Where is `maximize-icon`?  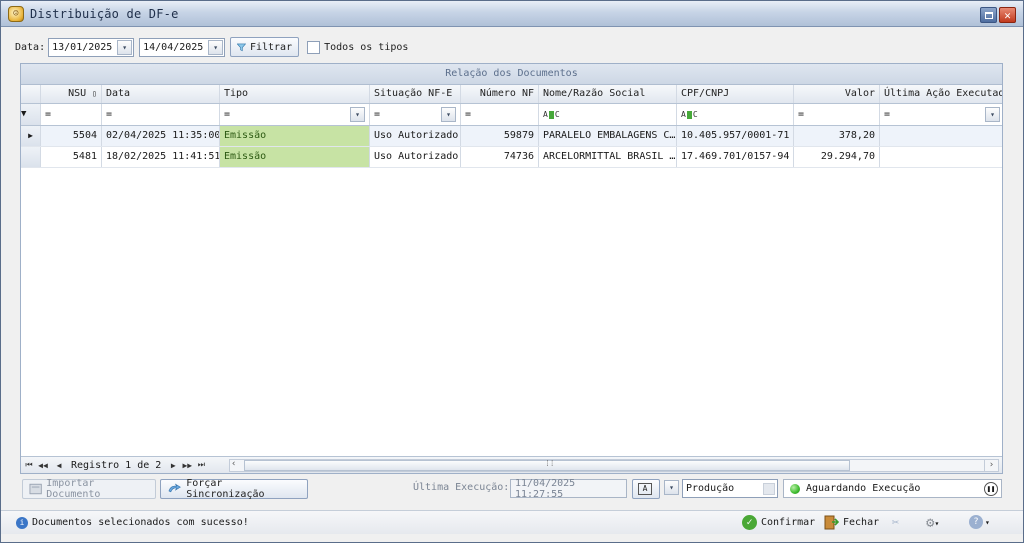 maximize-icon is located at coordinates (988, 15).